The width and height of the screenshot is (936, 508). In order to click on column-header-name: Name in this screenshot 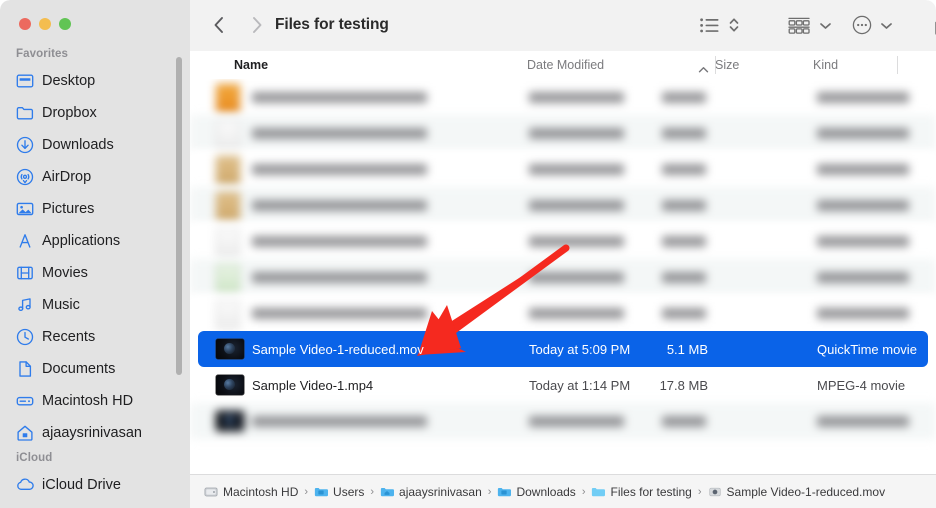, I will do `click(251, 65)`.